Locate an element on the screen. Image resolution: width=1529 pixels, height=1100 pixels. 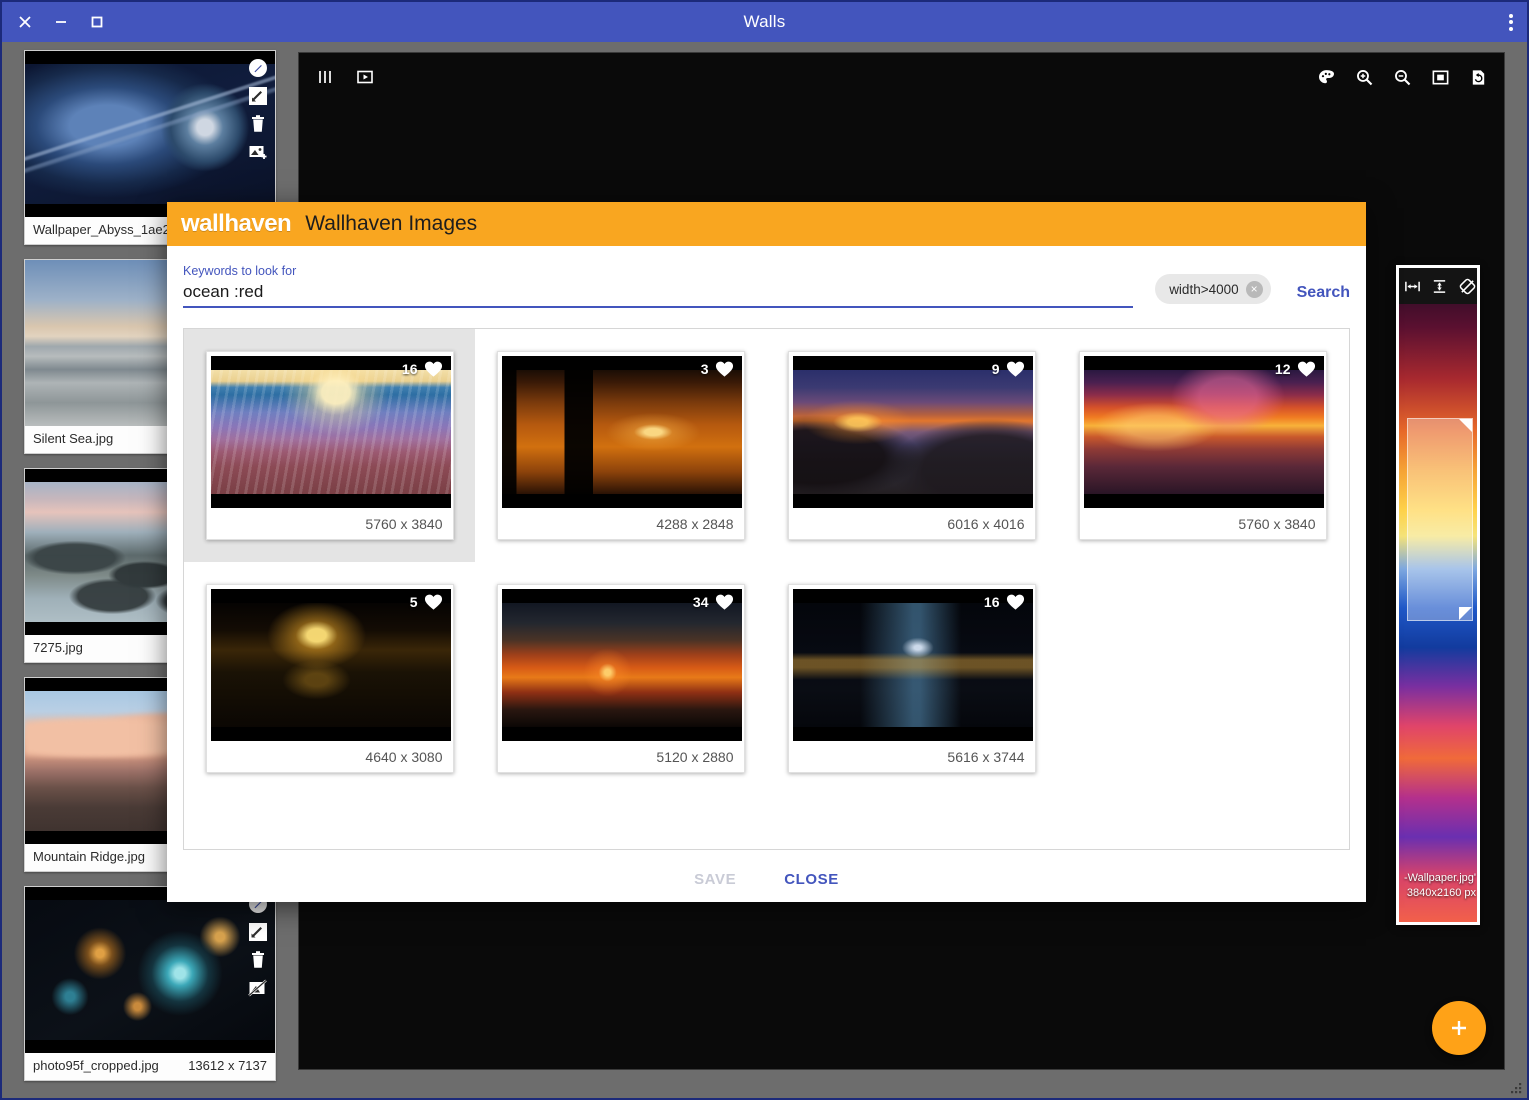
result-card: 16 5760 x 3840 is located at coordinates (329, 445).